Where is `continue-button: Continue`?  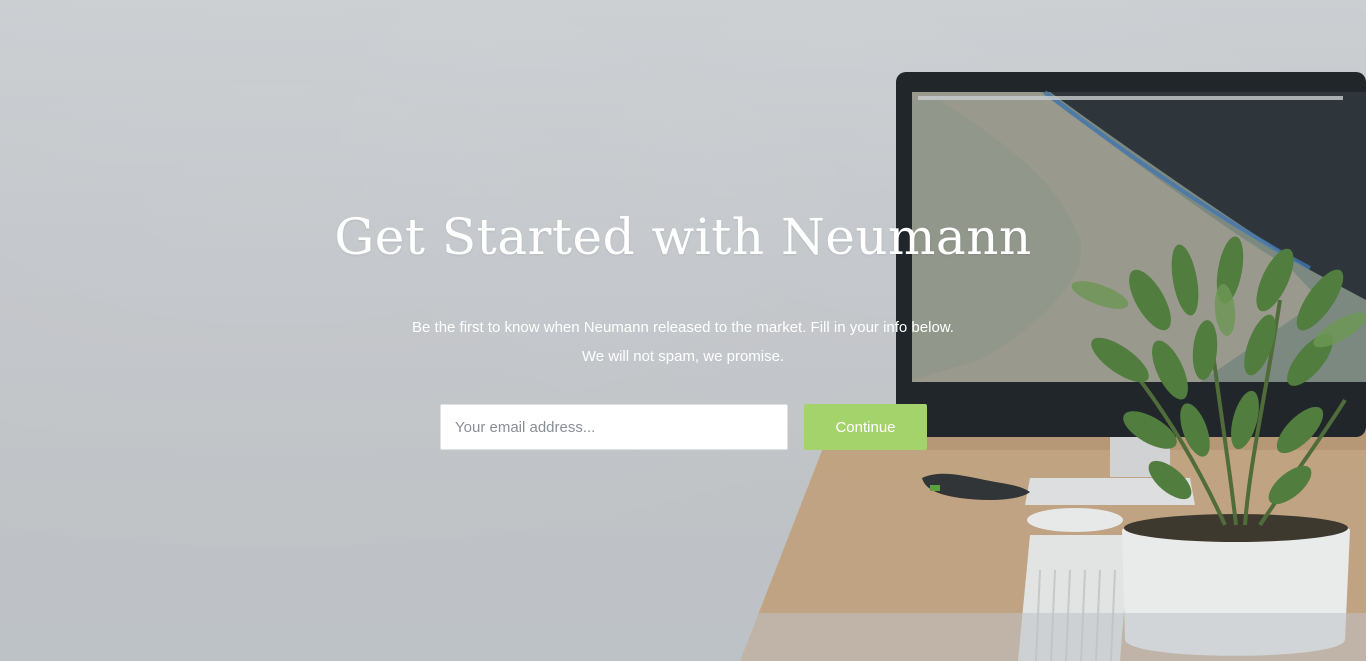
continue-button: Continue is located at coordinates (865, 427).